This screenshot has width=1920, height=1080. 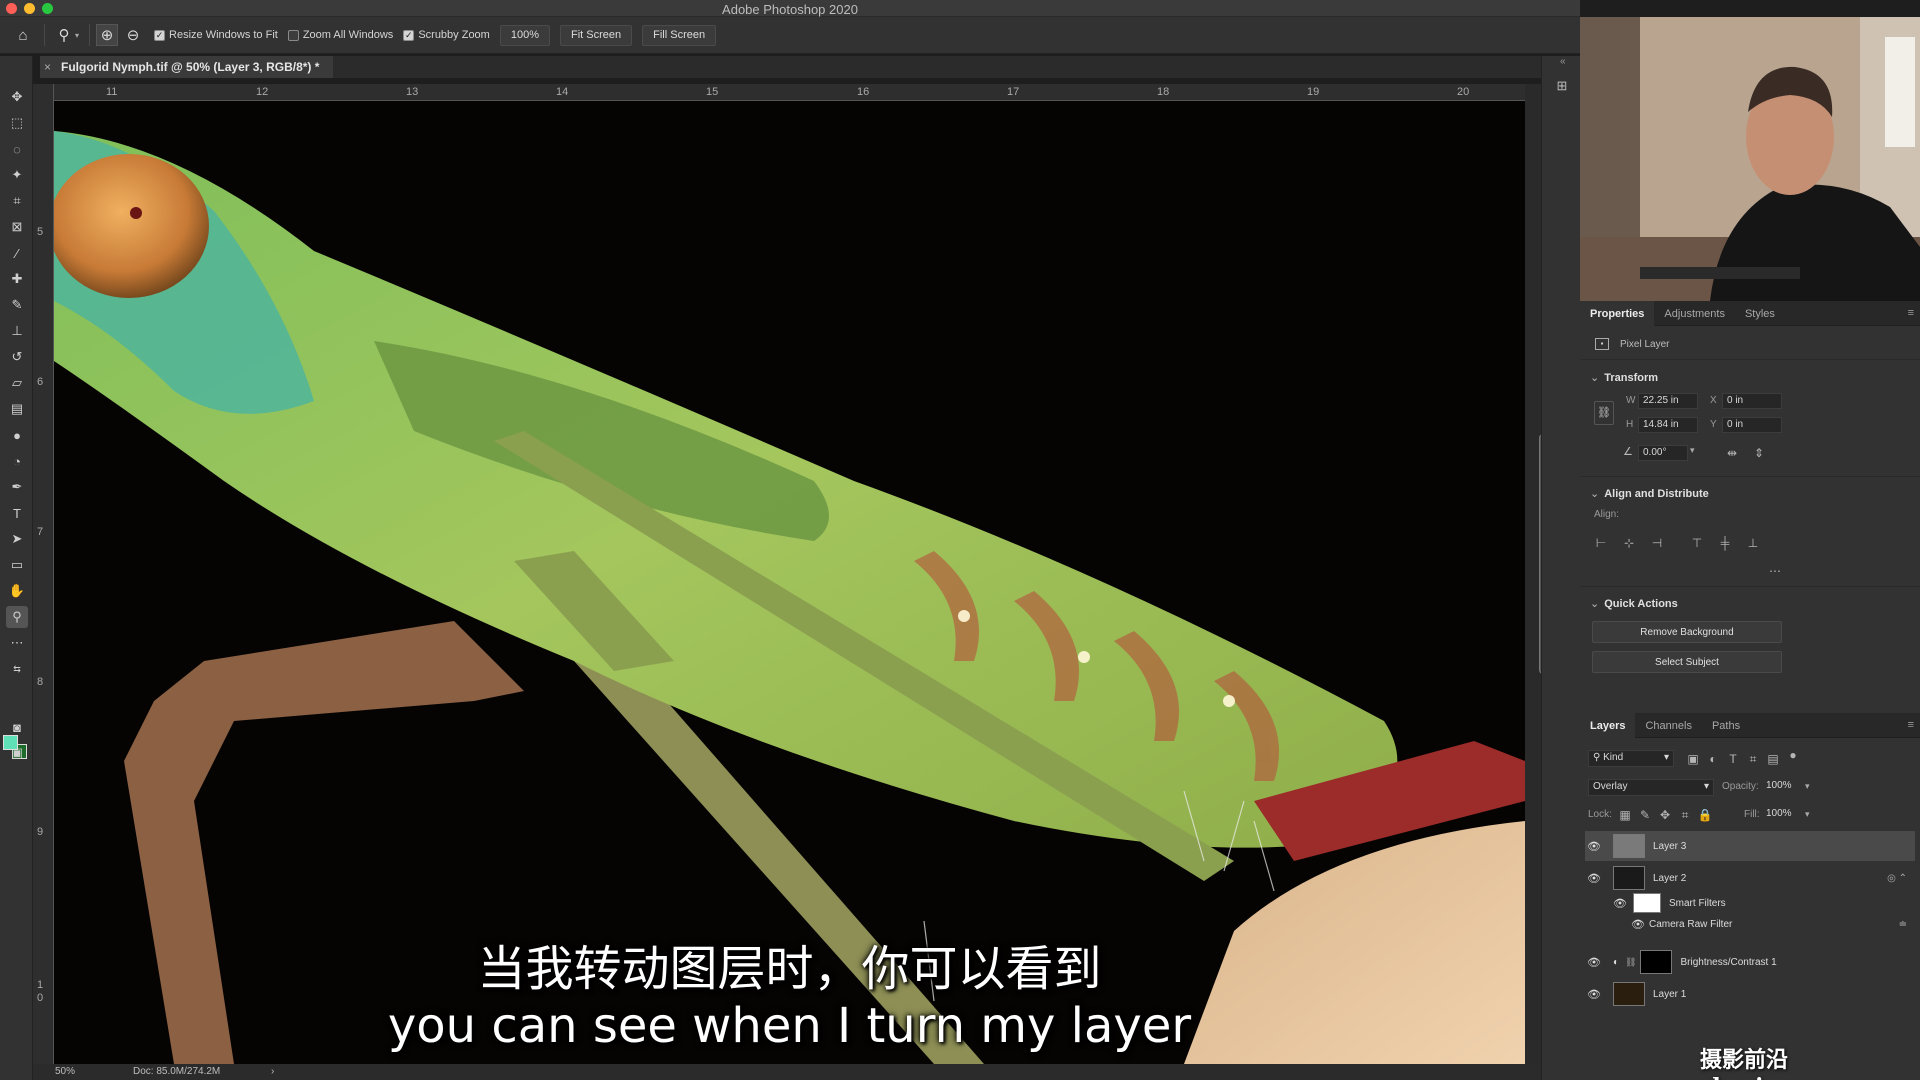 I want to click on swap-colors-icon: ⇆, so click(x=17, y=669).